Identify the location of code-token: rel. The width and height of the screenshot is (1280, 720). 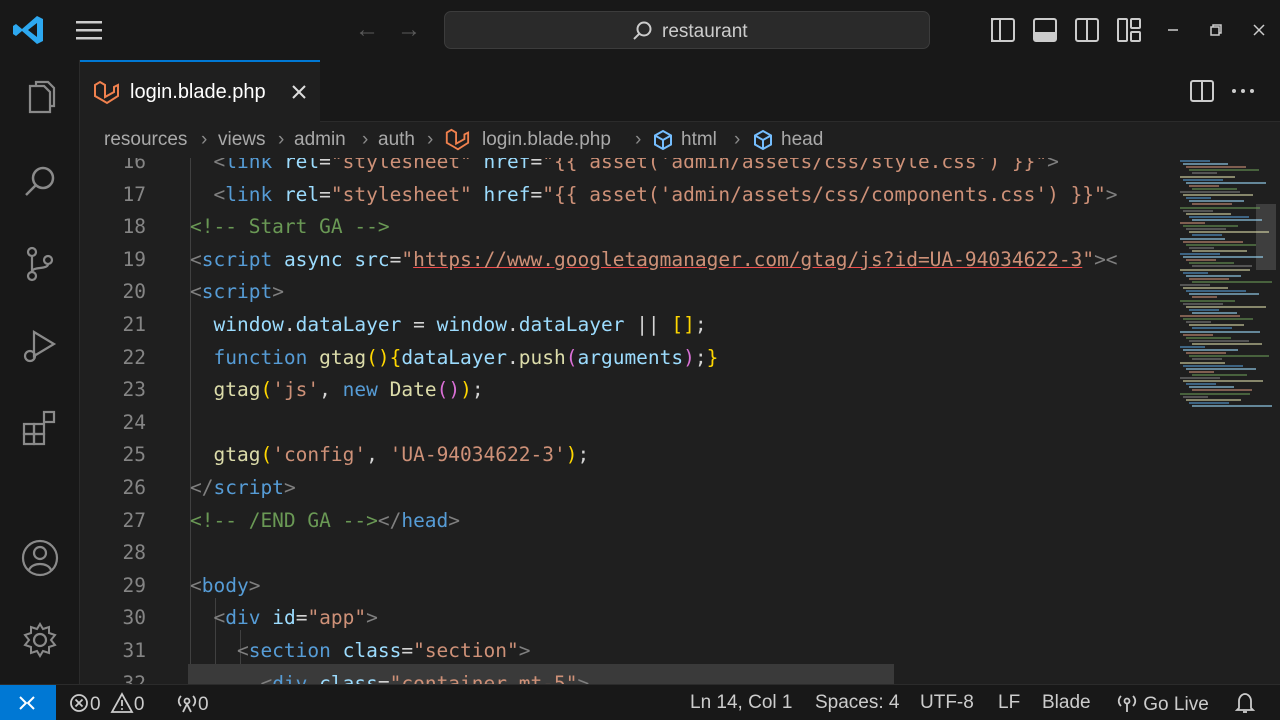
(301, 165).